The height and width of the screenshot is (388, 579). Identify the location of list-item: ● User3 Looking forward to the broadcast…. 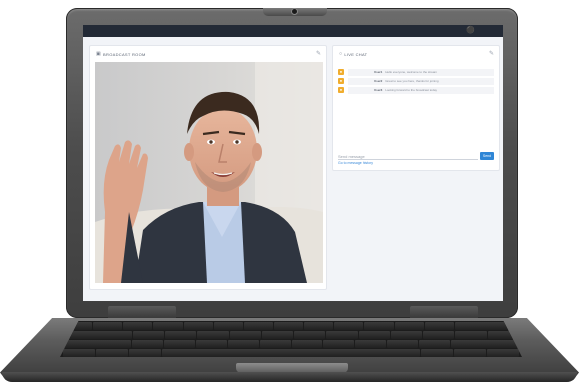
(416, 90).